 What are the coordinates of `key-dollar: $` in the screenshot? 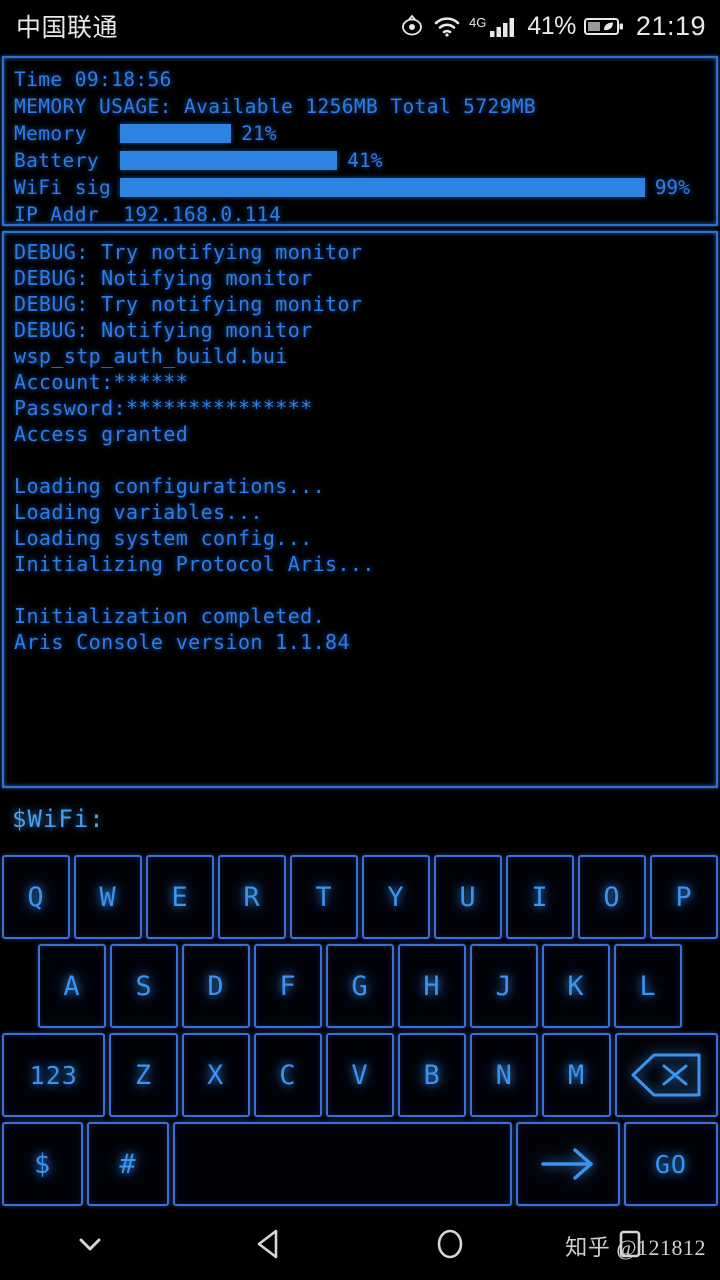 It's located at (43, 1164).